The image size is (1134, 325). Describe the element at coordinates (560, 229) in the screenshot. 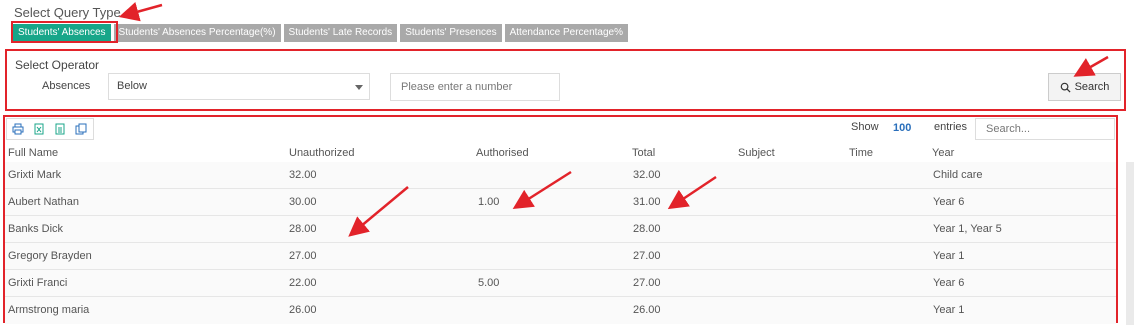

I see `table-row: Banks Dick 28.00 28.00 Year 1, Year 5` at that location.